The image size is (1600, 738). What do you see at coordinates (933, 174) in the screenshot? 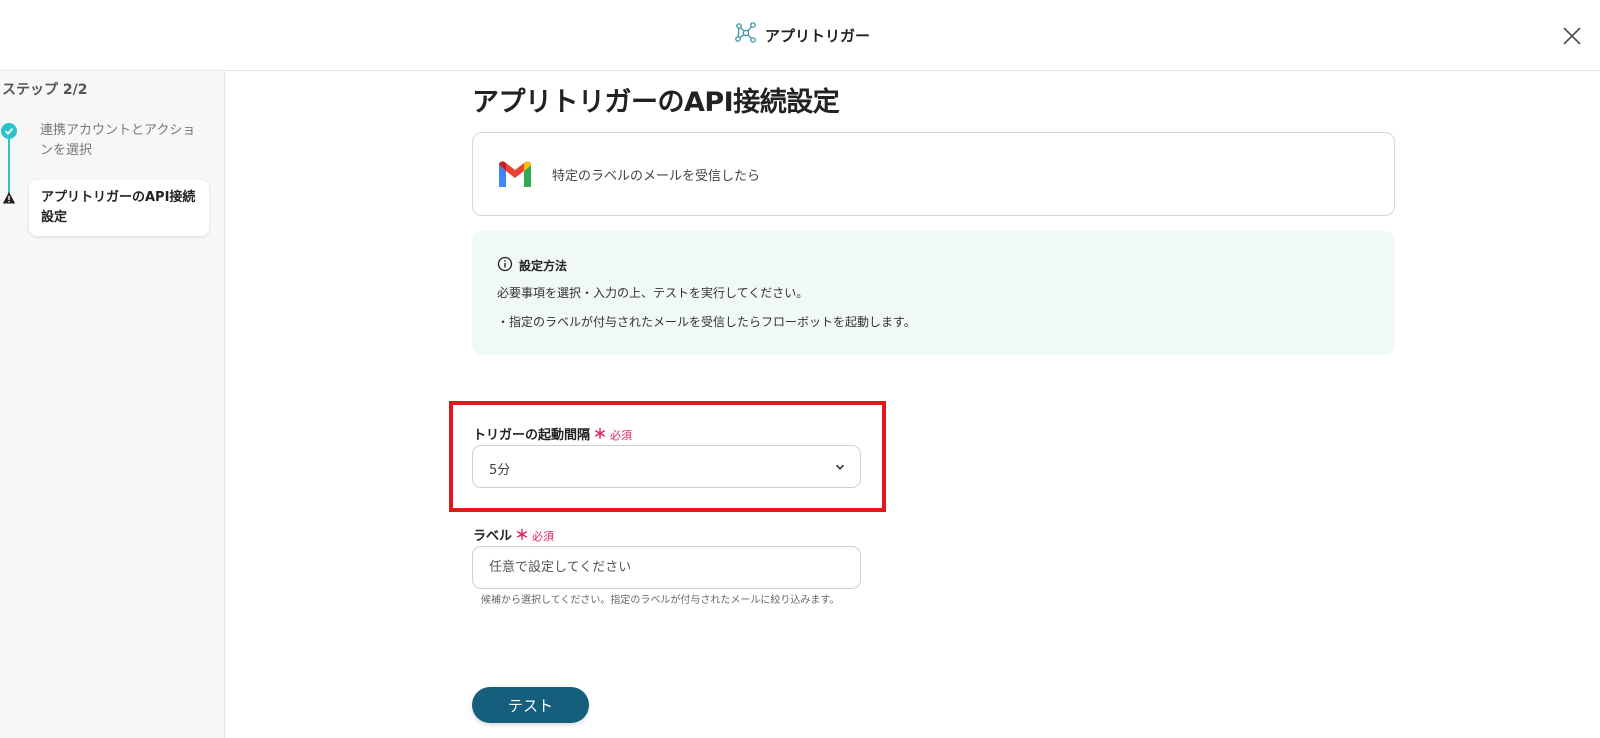
I see `trigger-action-card: 特定のラベルのメールを受信したら` at bounding box center [933, 174].